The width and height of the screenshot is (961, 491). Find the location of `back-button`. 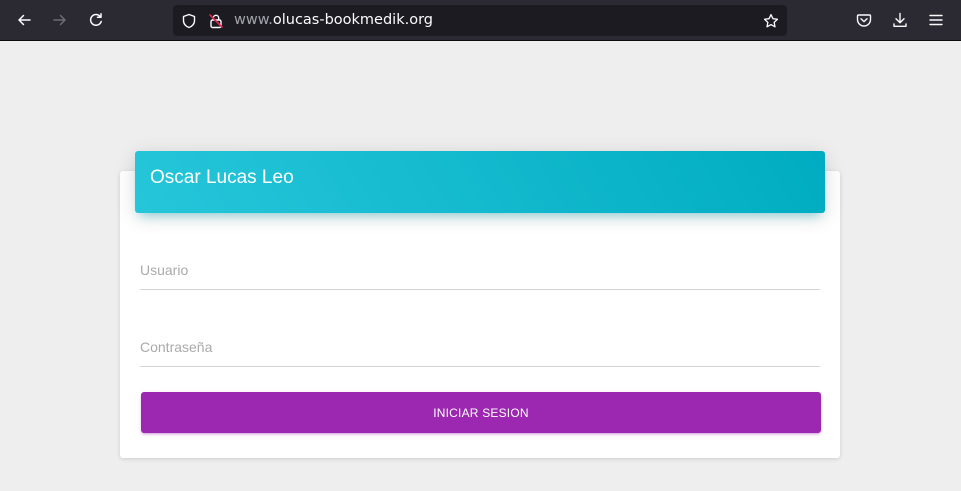

back-button is located at coordinates (24, 20).